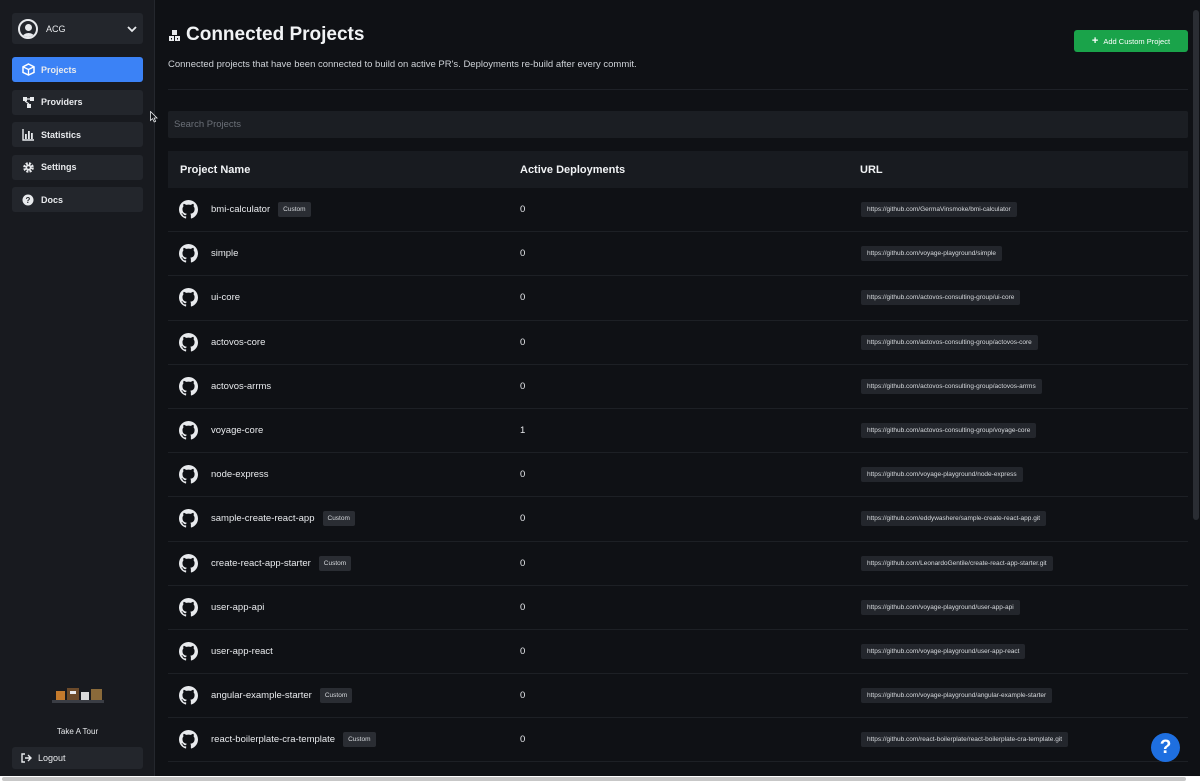 The height and width of the screenshot is (782, 1200). I want to click on project-name-cell: create-react-app-starter Custom, so click(281, 563).